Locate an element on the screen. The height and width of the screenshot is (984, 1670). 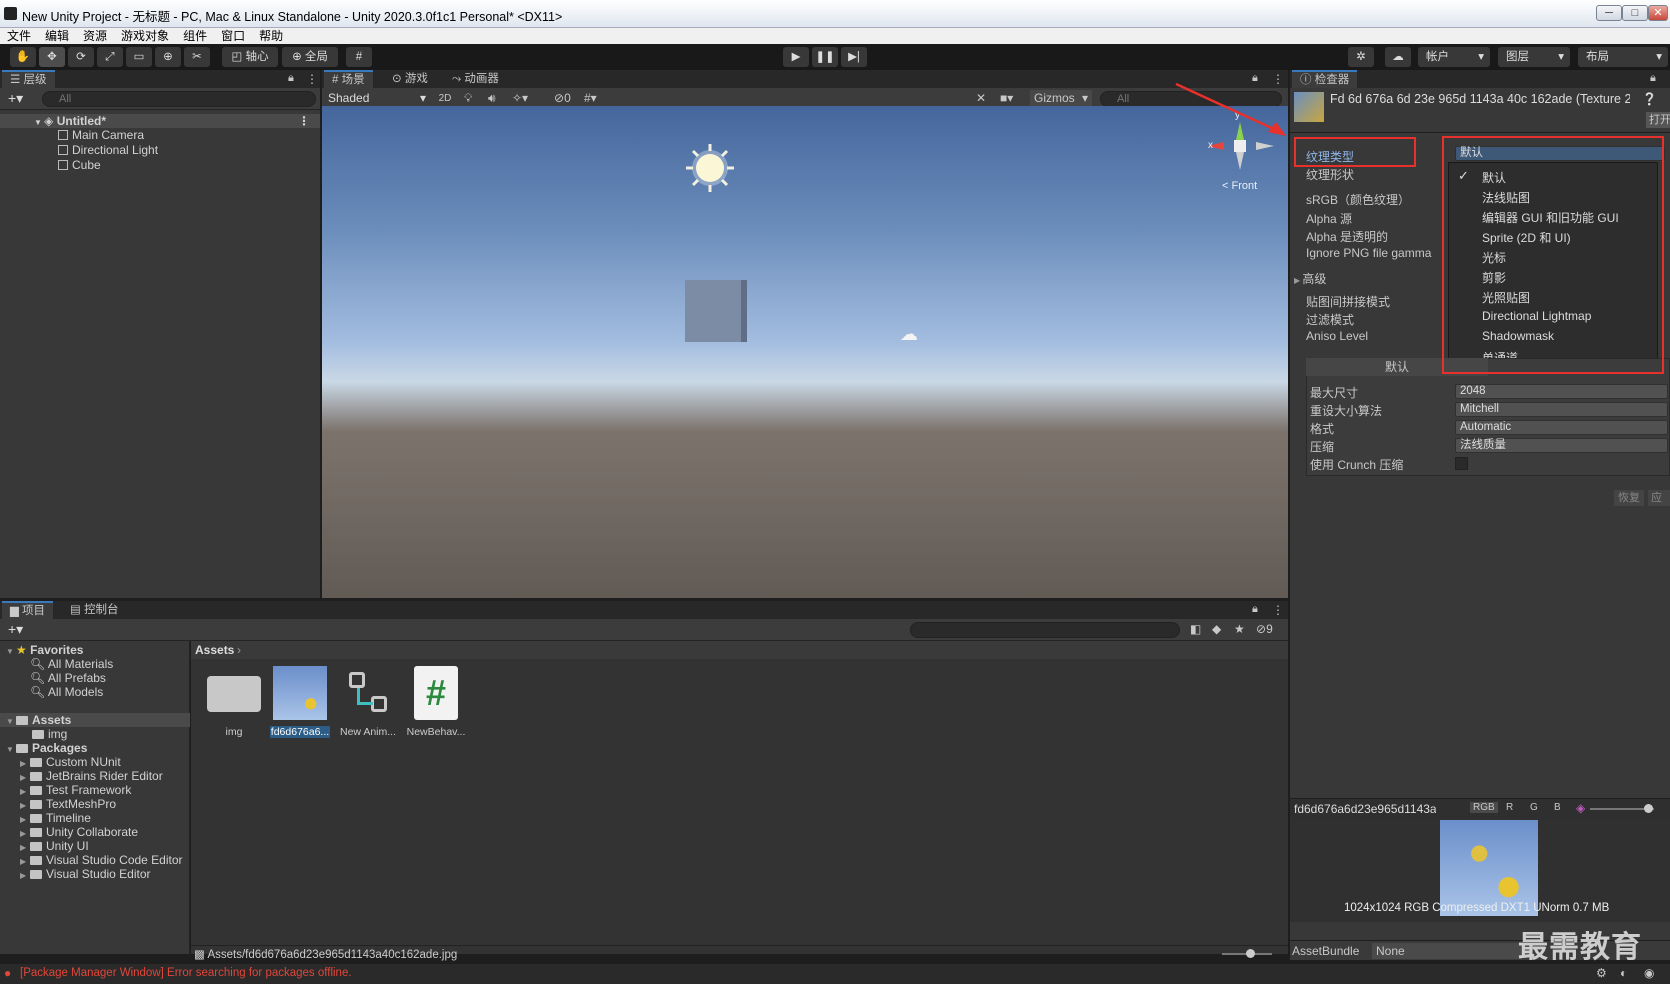
tools-icon: ✕ is located at coordinates (981, 98).